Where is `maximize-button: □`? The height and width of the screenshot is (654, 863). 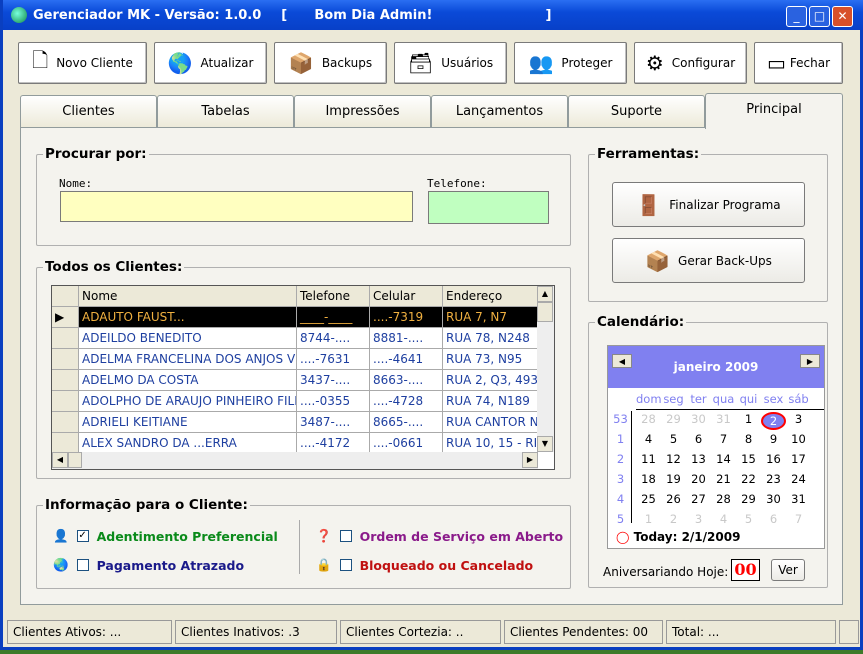 maximize-button: □ is located at coordinates (819, 16).